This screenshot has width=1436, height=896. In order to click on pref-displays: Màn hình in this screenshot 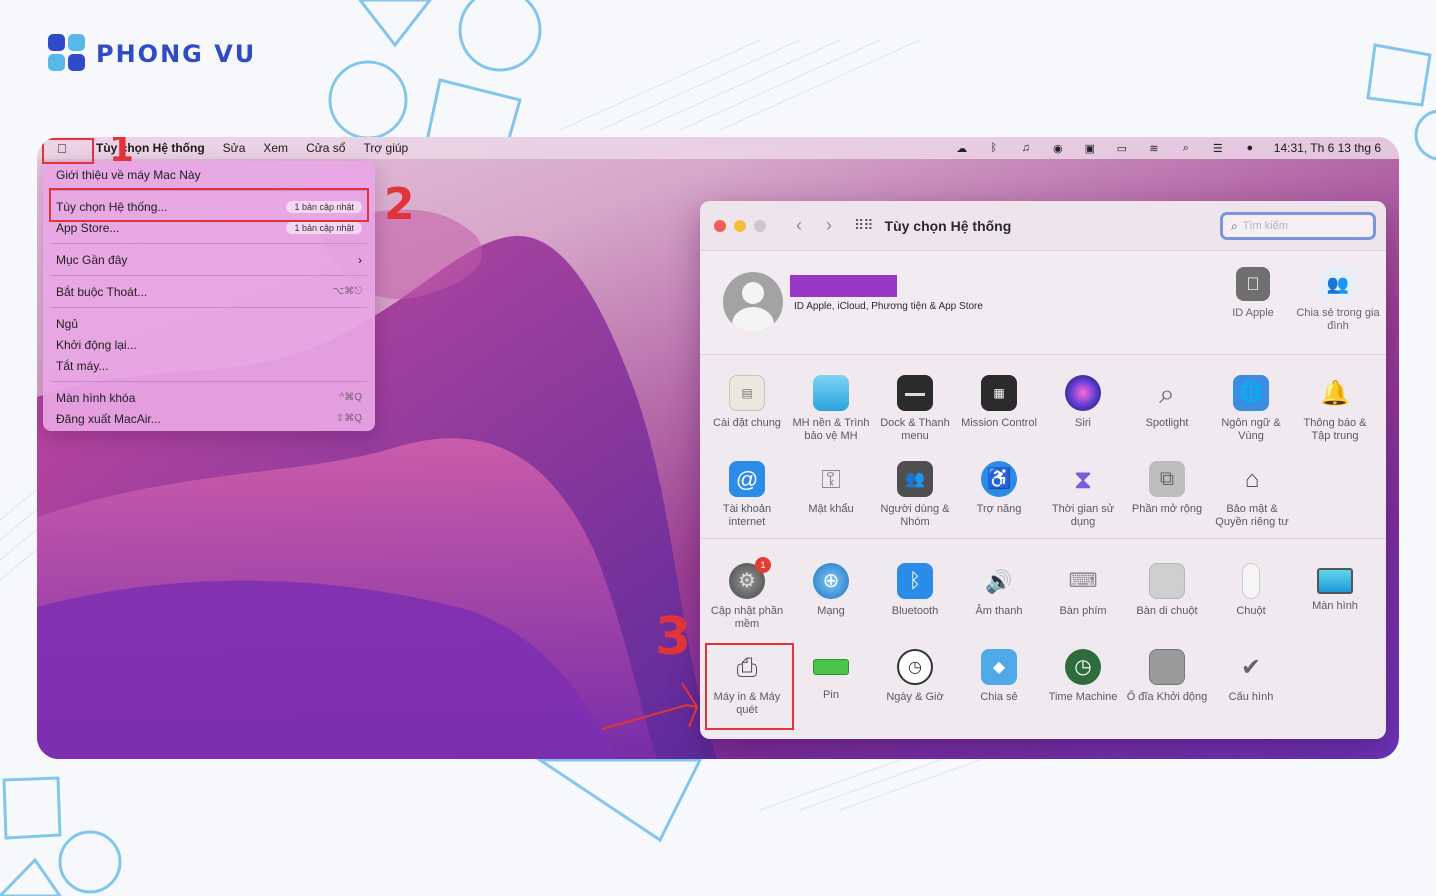, I will do `click(1335, 588)`.